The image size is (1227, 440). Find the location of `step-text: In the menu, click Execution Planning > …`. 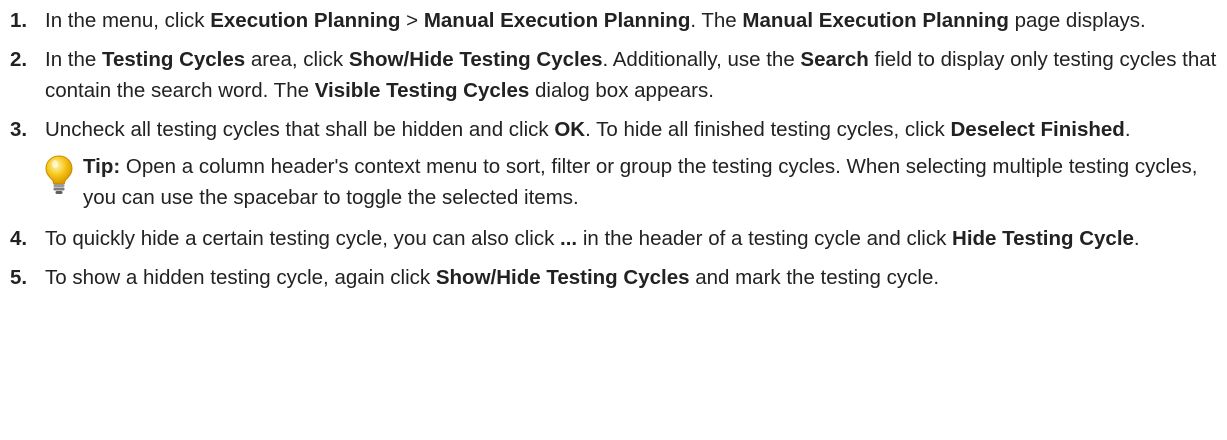

step-text: In the menu, click Execution Planning > … is located at coordinates (631, 20).